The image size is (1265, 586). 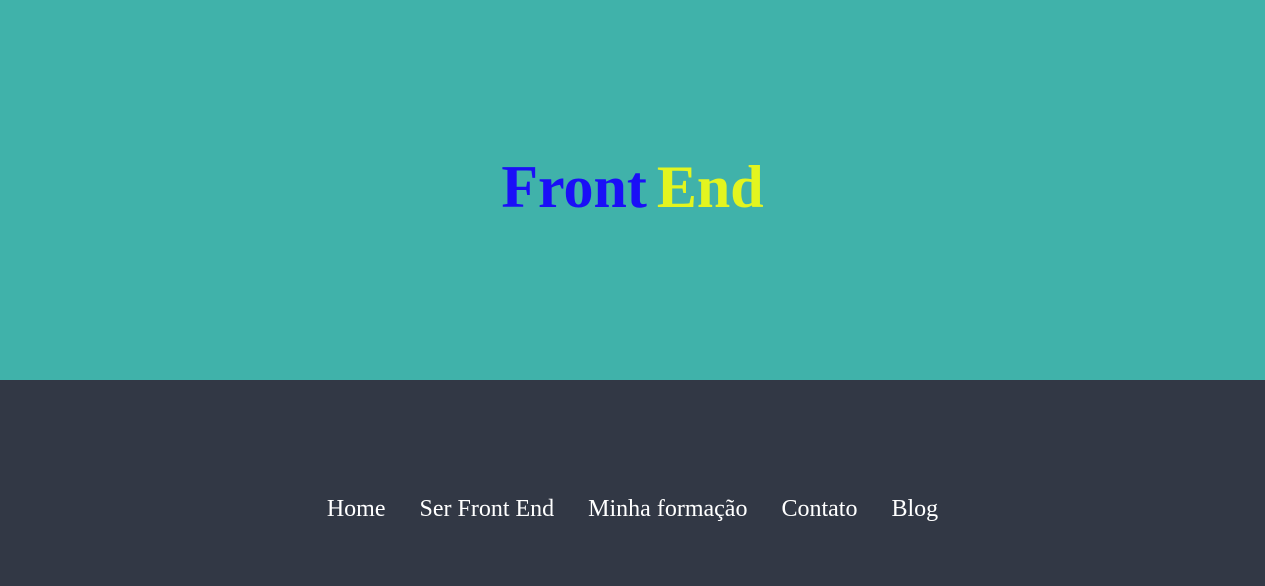 What do you see at coordinates (710, 187) in the screenshot?
I see `title-word-end: End` at bounding box center [710, 187].